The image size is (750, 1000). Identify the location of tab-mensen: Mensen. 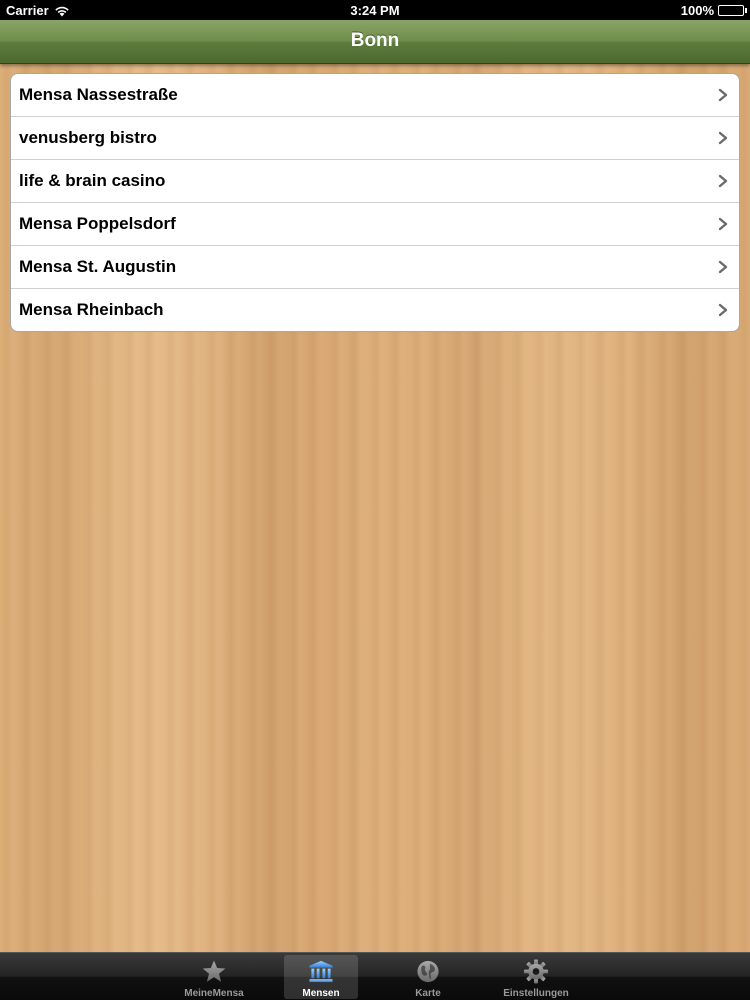
(321, 977).